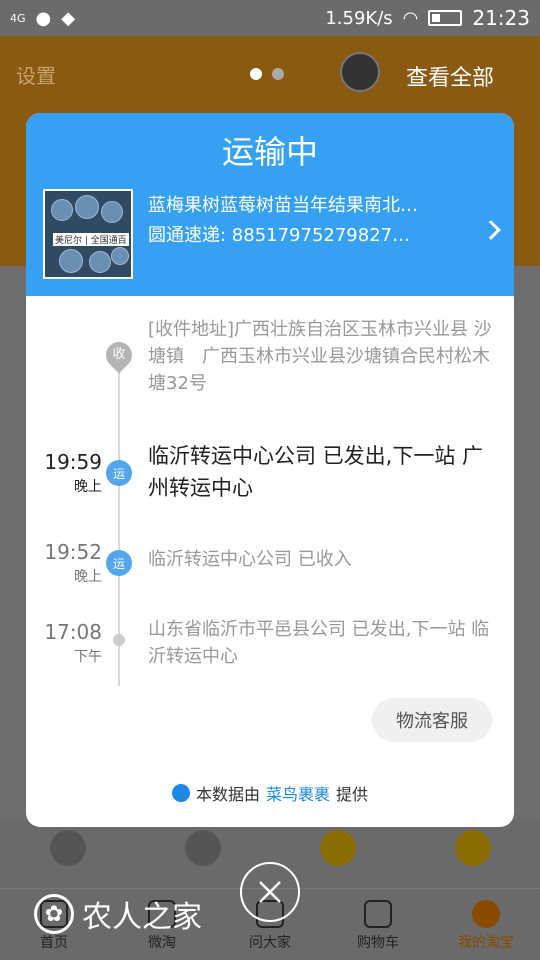 Image resolution: width=540 pixels, height=960 pixels. What do you see at coordinates (316, 472) in the screenshot?
I see `event-text: 临沂转运中心公司 已发出,下一站 广州转运中心` at bounding box center [316, 472].